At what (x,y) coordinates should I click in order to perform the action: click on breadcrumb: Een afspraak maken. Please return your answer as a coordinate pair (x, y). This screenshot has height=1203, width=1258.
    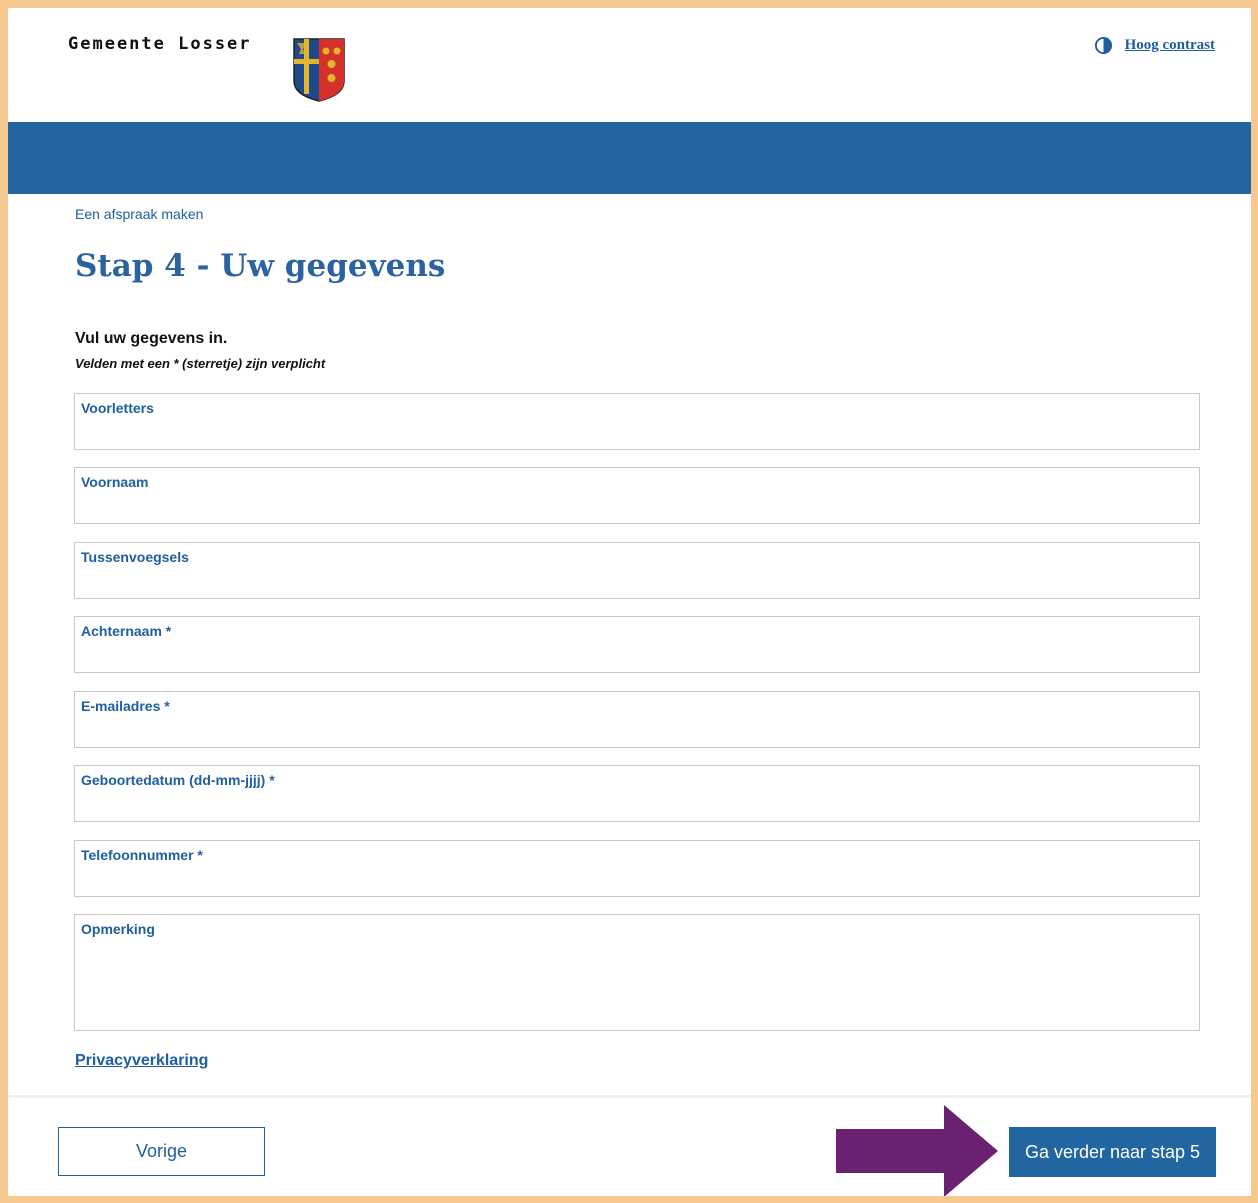
    Looking at the image, I should click on (139, 214).